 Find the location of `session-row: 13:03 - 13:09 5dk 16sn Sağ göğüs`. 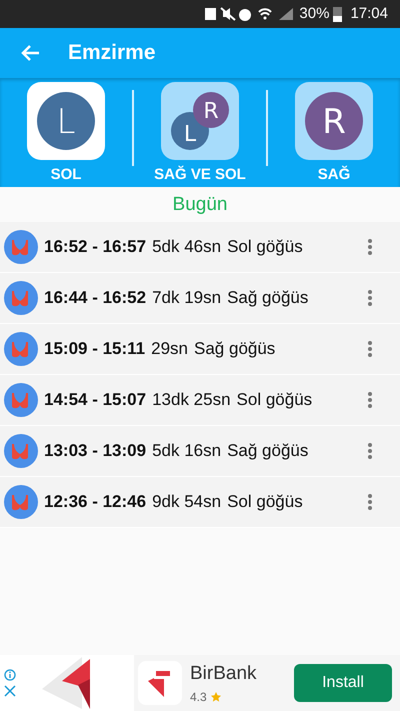

session-row: 13:03 - 13:09 5dk 16sn Sağ göğüs is located at coordinates (200, 451).